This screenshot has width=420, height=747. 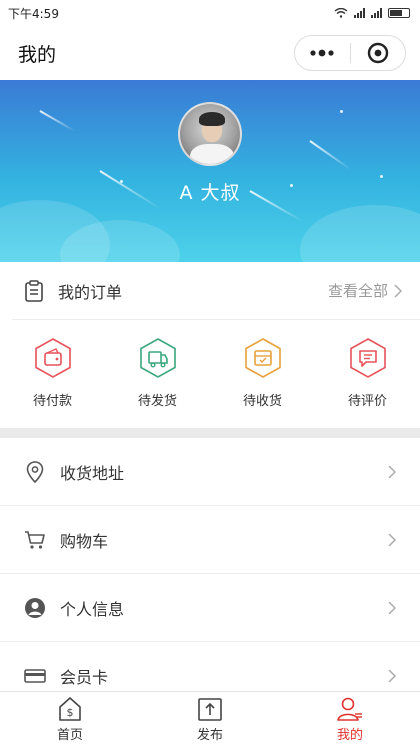 I want to click on nav-bar: 我的, so click(x=210, y=53).